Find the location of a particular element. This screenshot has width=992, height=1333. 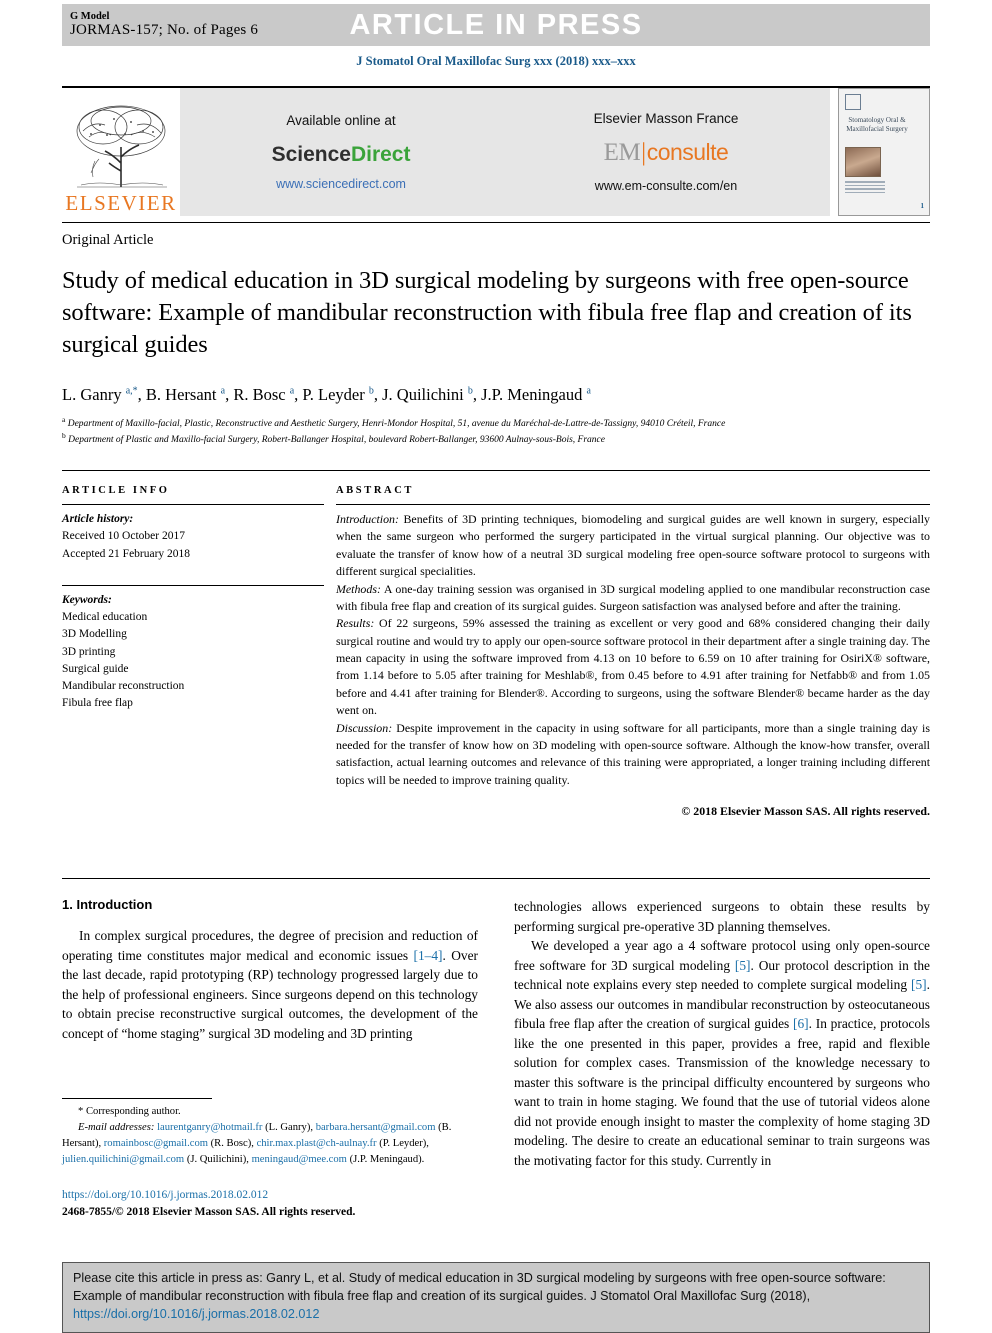

article-in-press-text: ARTICLE IN PRESS is located at coordinates (496, 24).